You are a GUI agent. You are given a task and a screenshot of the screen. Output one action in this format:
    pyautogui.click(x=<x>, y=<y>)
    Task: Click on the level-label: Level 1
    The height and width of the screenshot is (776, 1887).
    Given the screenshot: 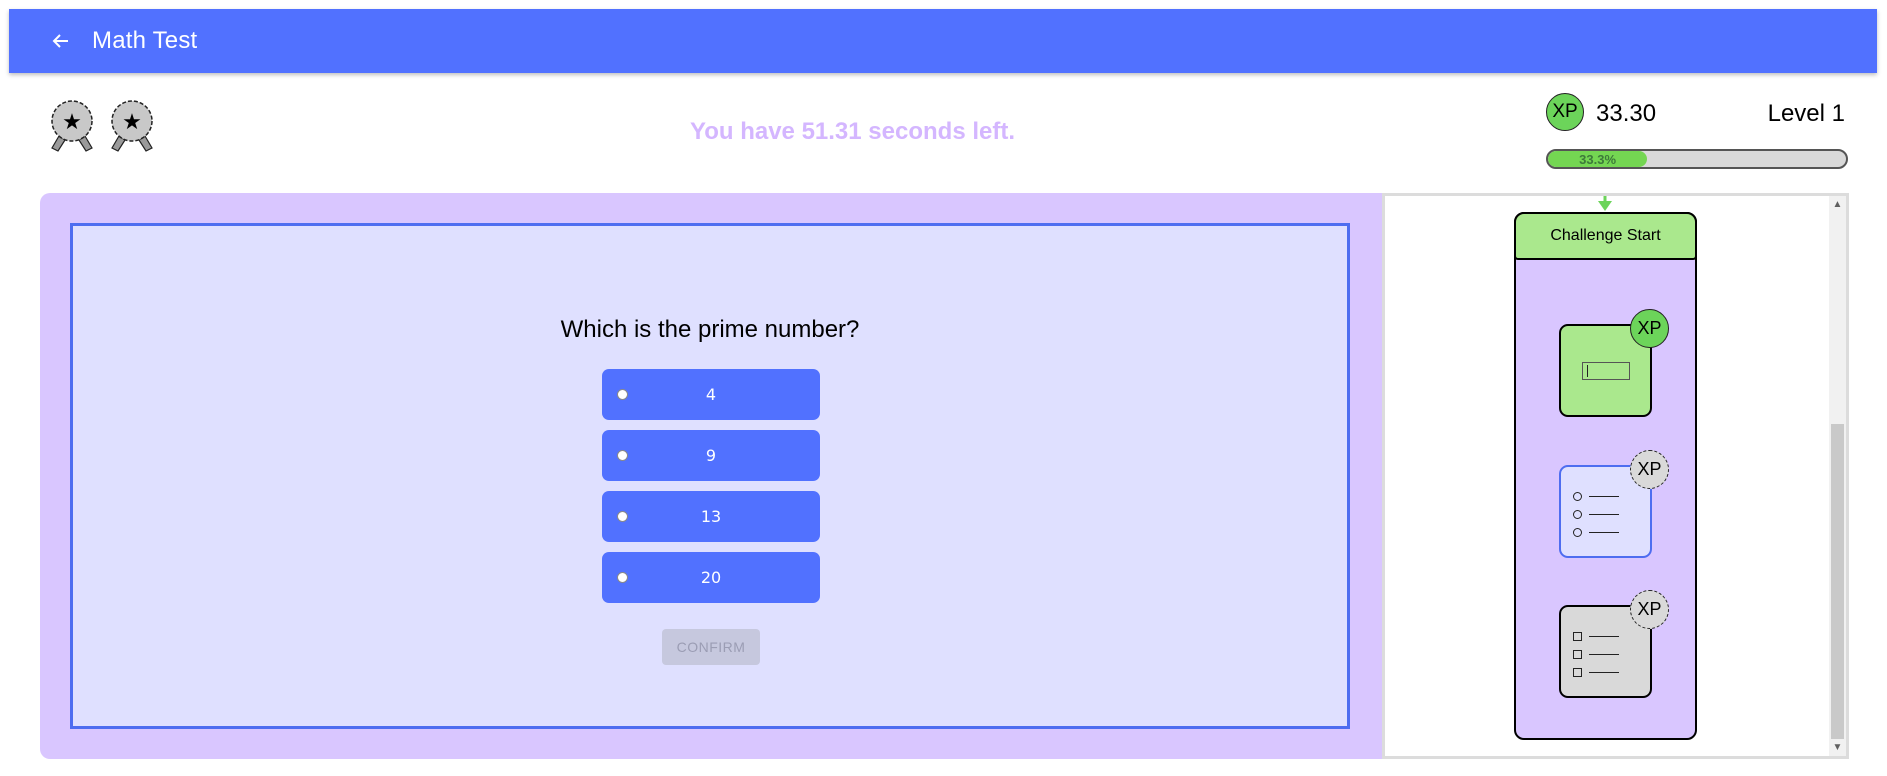 What is the action you would take?
    pyautogui.click(x=1806, y=113)
    